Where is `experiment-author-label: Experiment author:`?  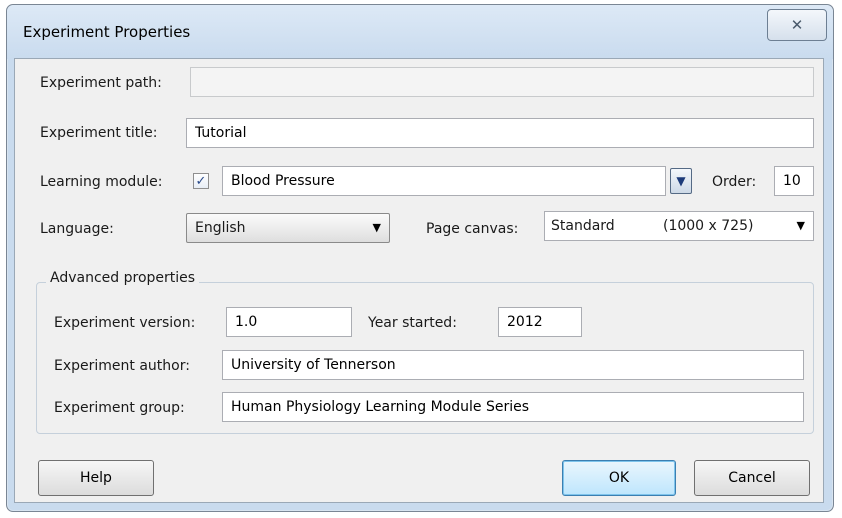
experiment-author-label: Experiment author: is located at coordinates (122, 366).